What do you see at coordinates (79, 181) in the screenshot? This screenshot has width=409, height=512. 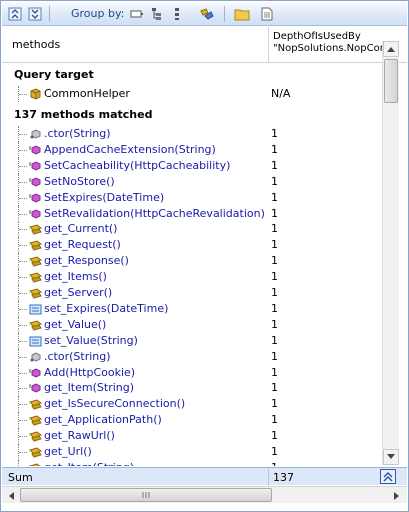 I see `method-name: SetNoStore()` at bounding box center [79, 181].